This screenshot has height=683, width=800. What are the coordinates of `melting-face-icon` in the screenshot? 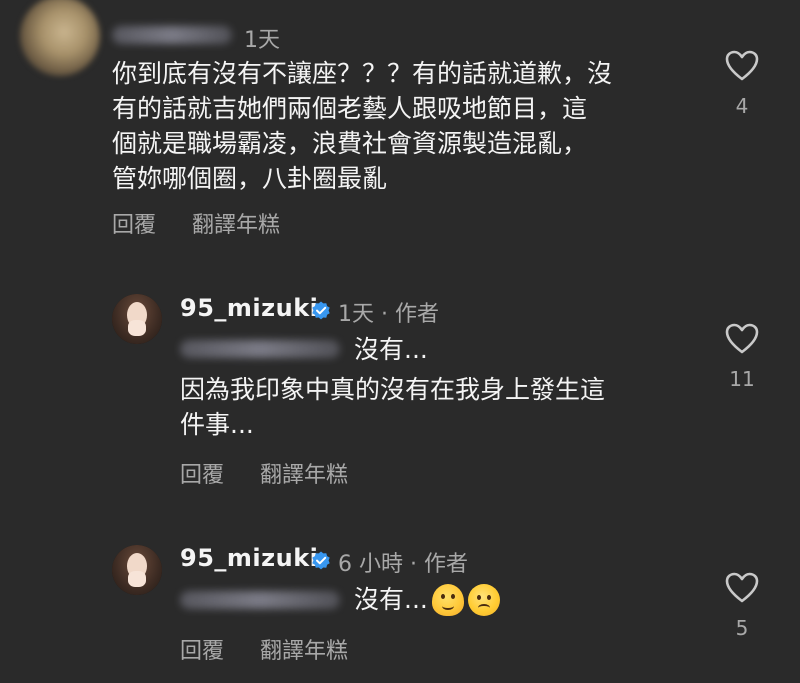 It's located at (447, 599).